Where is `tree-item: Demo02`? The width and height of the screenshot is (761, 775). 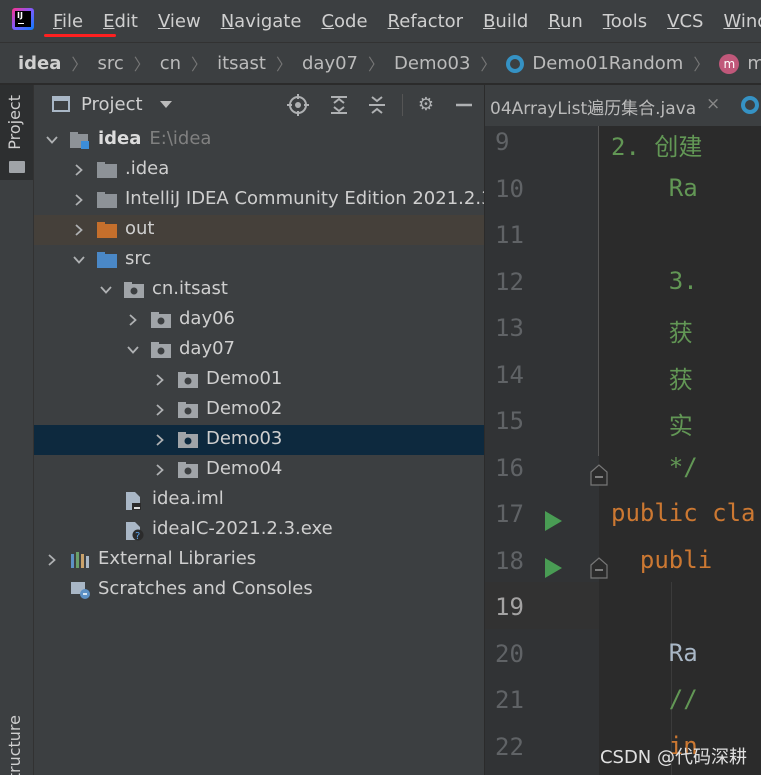
tree-item: Demo02 is located at coordinates (259, 410).